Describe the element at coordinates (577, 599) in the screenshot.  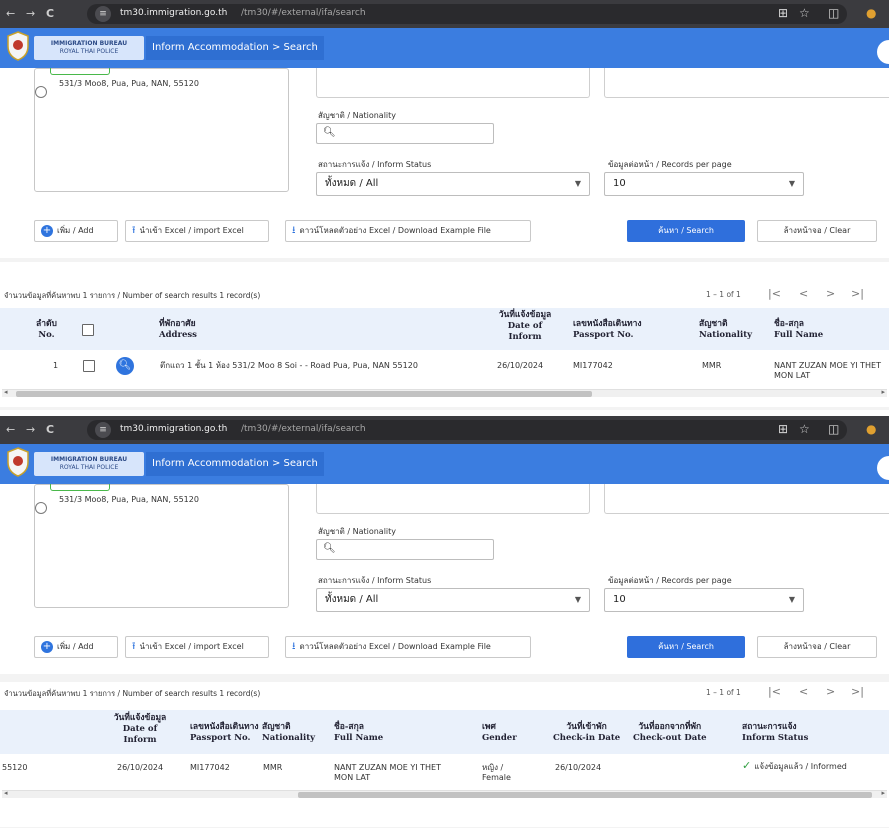
I see `chevron-down-icon: ▼` at that location.